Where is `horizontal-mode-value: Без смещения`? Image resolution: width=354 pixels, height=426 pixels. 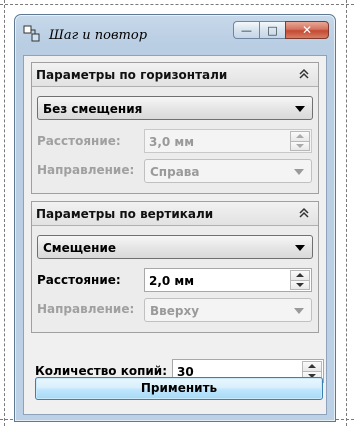
horizontal-mode-value: Без смещения is located at coordinates (93, 109).